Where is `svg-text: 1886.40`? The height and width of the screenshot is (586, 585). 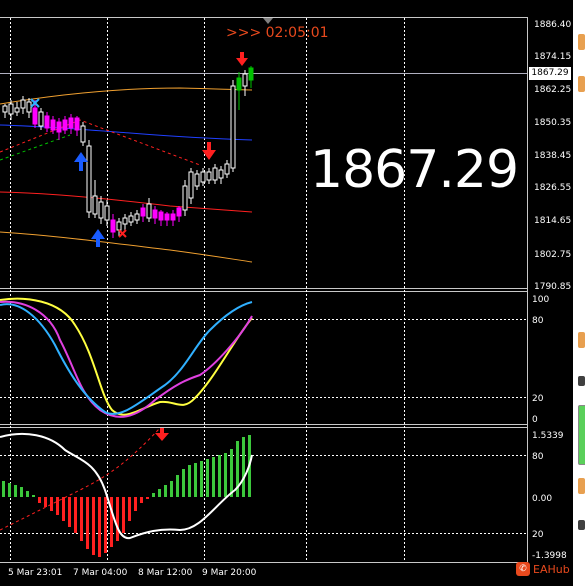
svg-text: 1886.40 is located at coordinates (552, 25).